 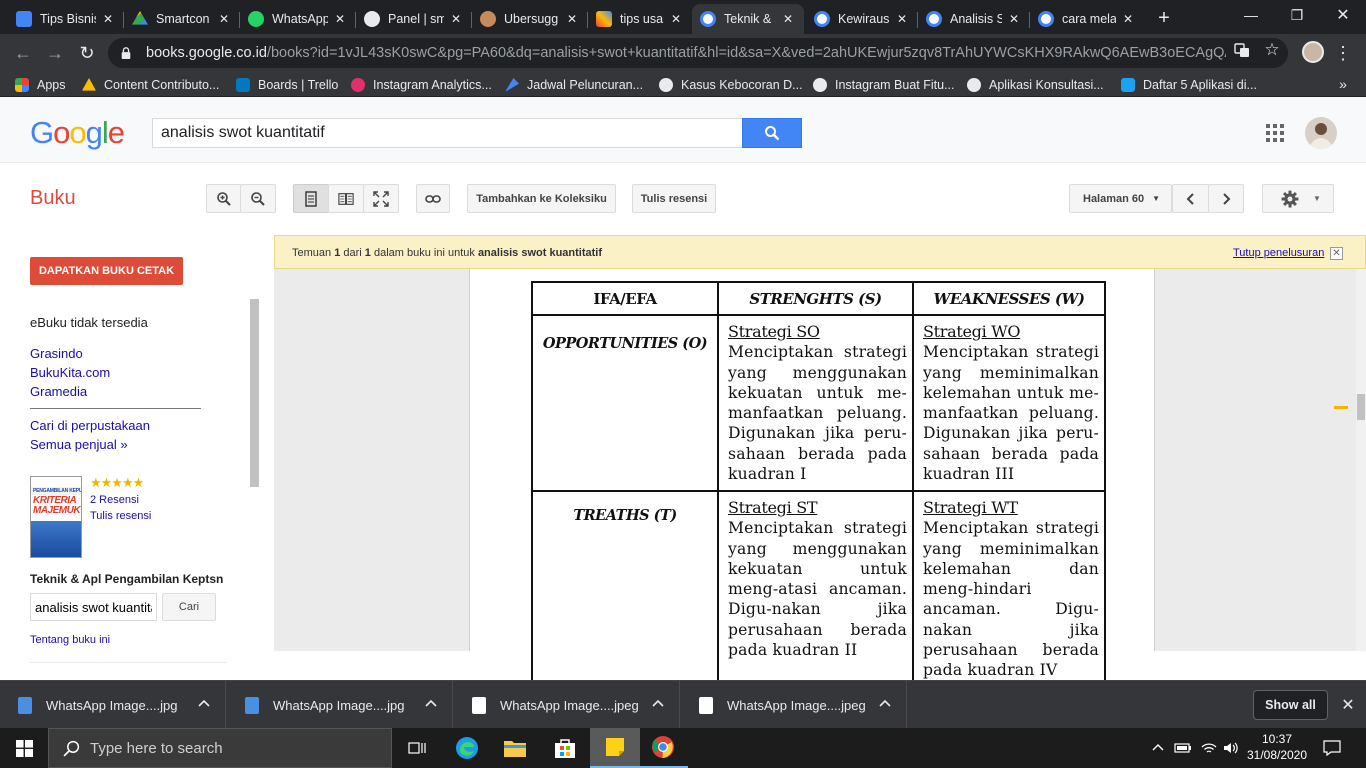 I want to click on about-book-link: Tentang buku ini, so click(x=70, y=640).